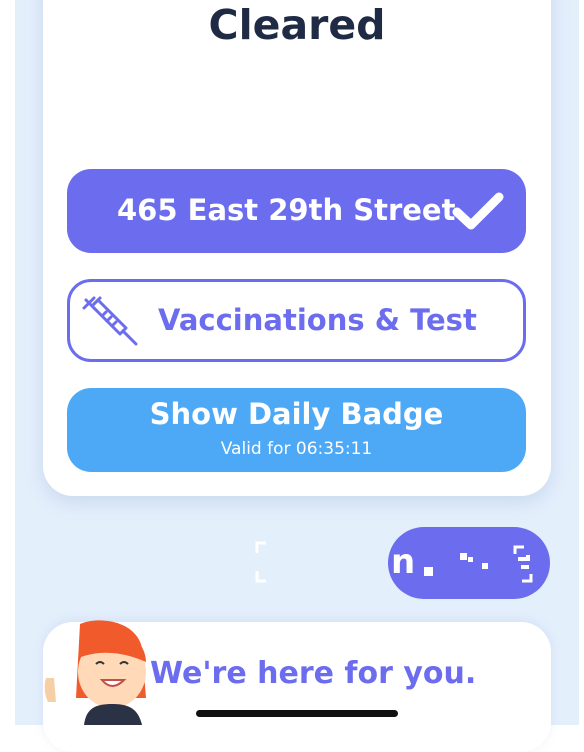  What do you see at coordinates (313, 673) in the screenshot?
I see `help-text: We're here for you.` at bounding box center [313, 673].